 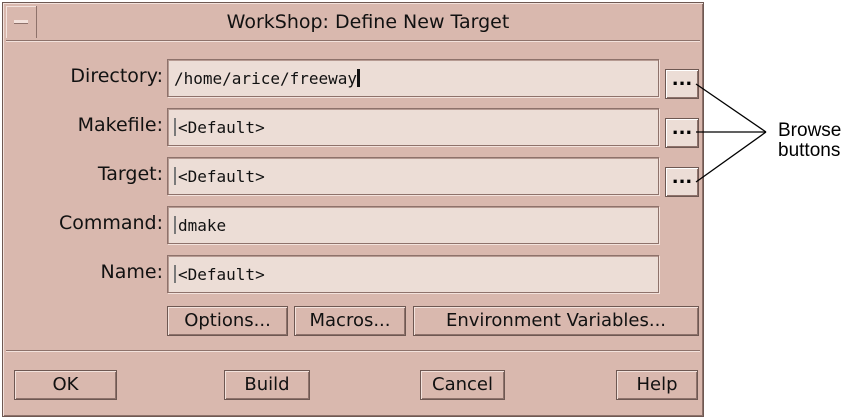 I want to click on callout-label-line1: Browse, so click(x=810, y=130).